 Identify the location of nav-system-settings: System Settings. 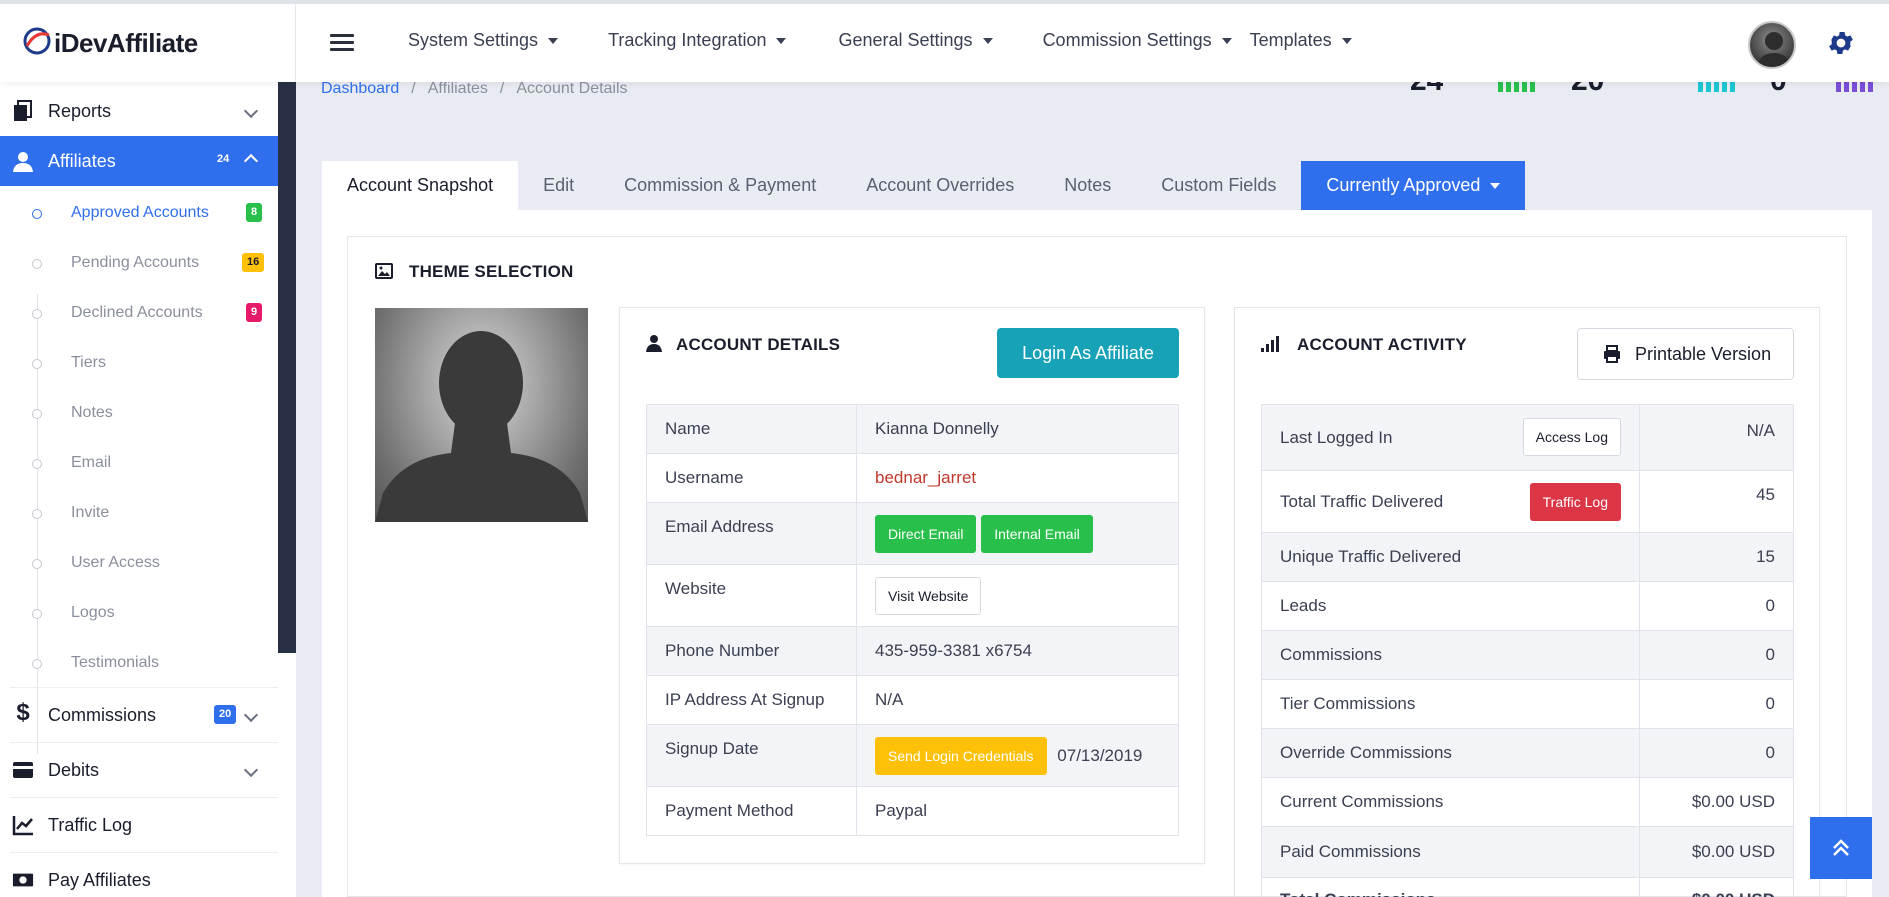
(483, 40).